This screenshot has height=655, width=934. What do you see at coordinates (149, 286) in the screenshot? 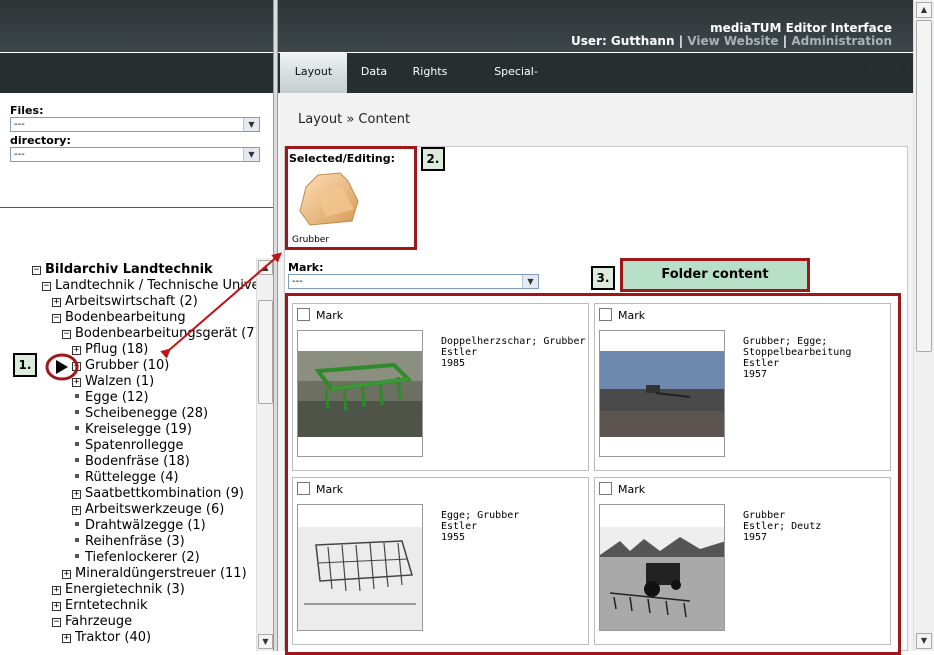
I see `tree-item: − Landtechnik / Technische Univer` at bounding box center [149, 286].